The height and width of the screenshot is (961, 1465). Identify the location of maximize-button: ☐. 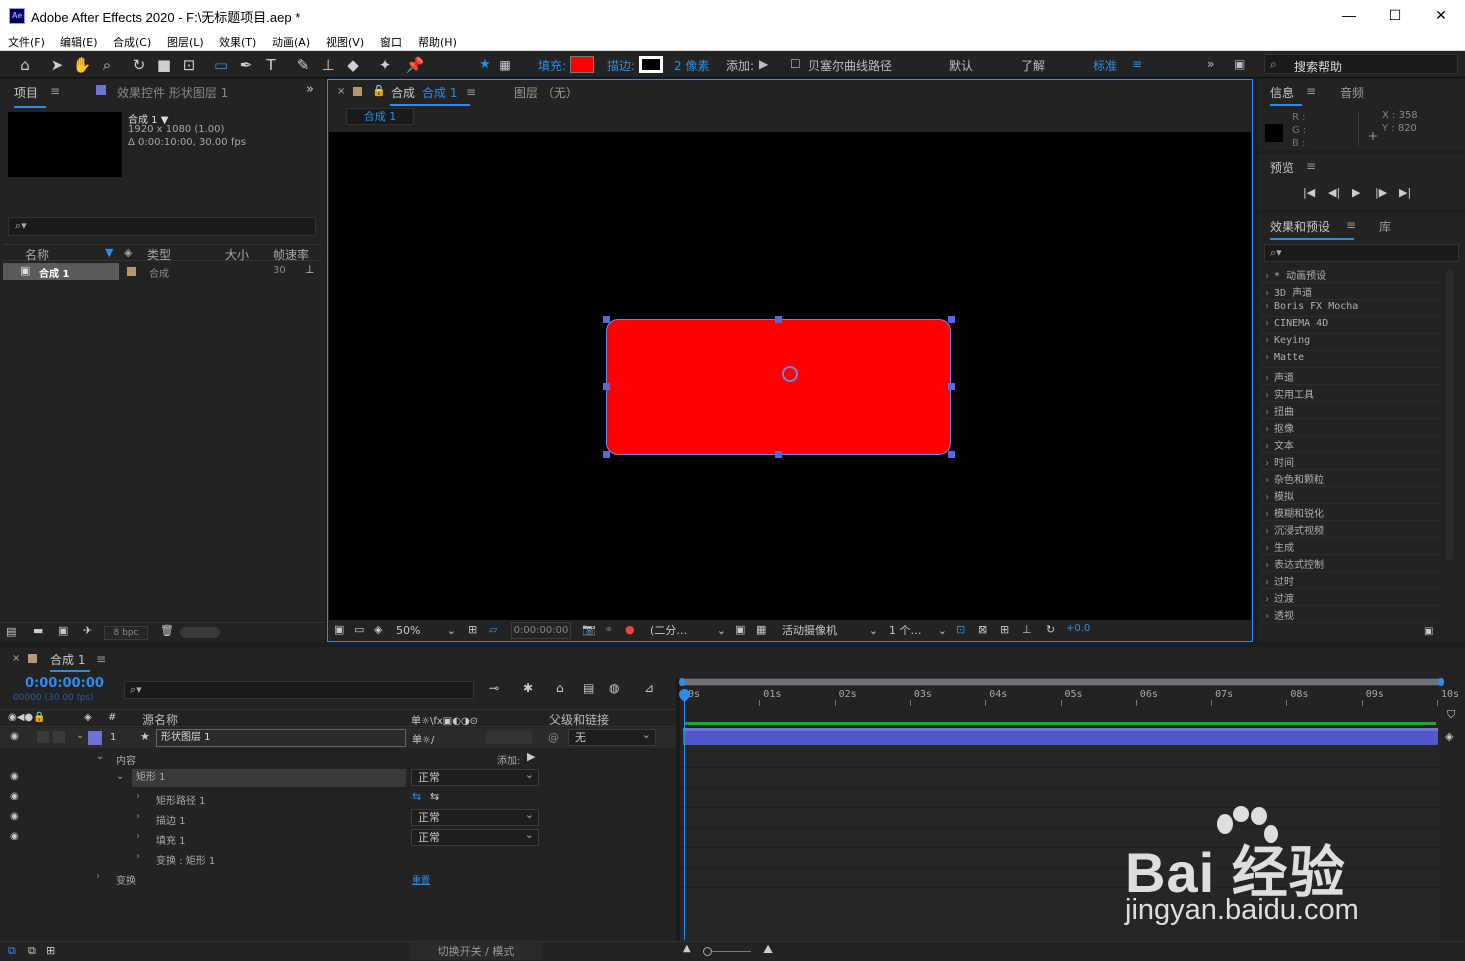
(1395, 15).